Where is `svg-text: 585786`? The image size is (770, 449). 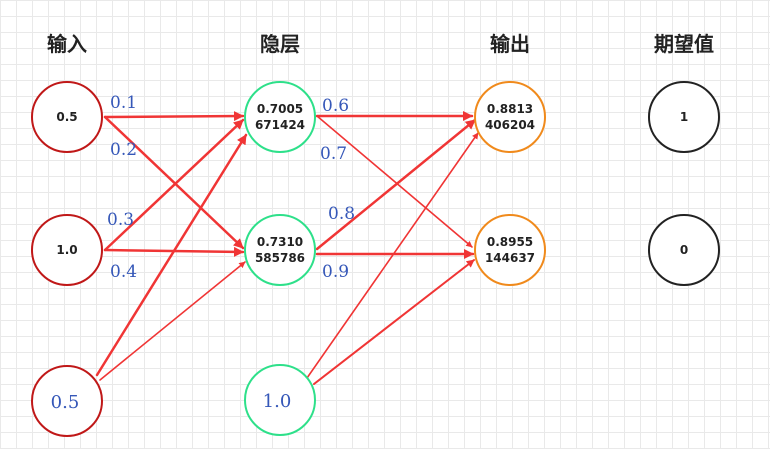
svg-text: 585786 is located at coordinates (280, 258).